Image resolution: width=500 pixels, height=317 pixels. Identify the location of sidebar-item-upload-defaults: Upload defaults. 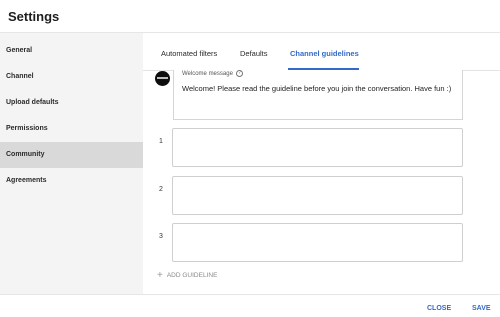
(71, 103).